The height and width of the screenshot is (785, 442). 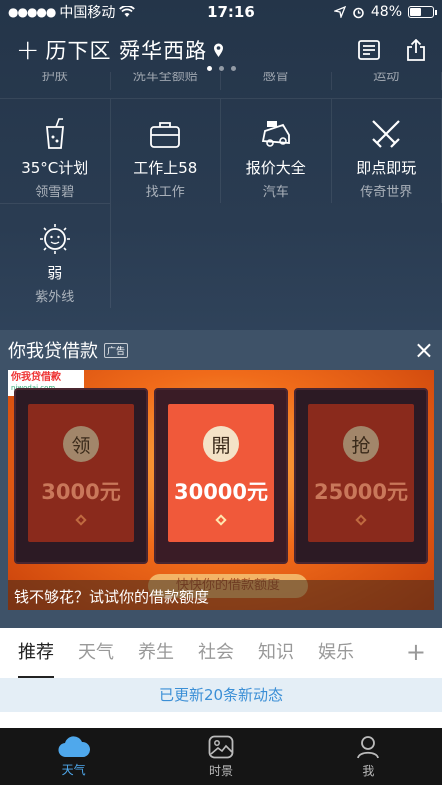 I want to click on envelope-seal: 领, so click(x=81, y=444).